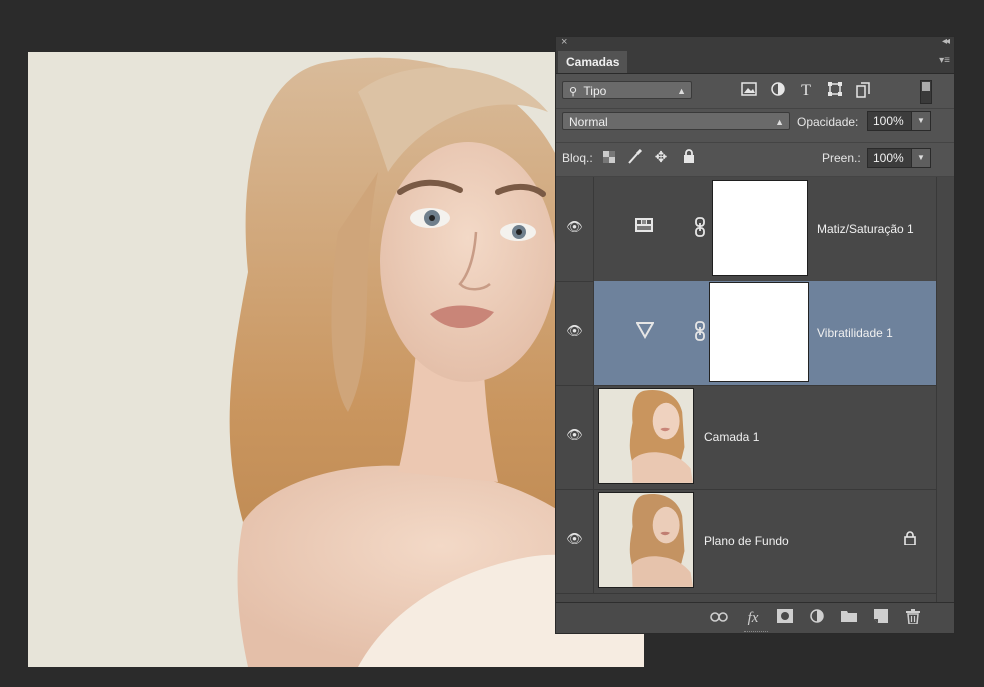 Image resolution: width=984 pixels, height=687 pixels. I want to click on layer-content: Plano de Fundo, so click(766, 541).